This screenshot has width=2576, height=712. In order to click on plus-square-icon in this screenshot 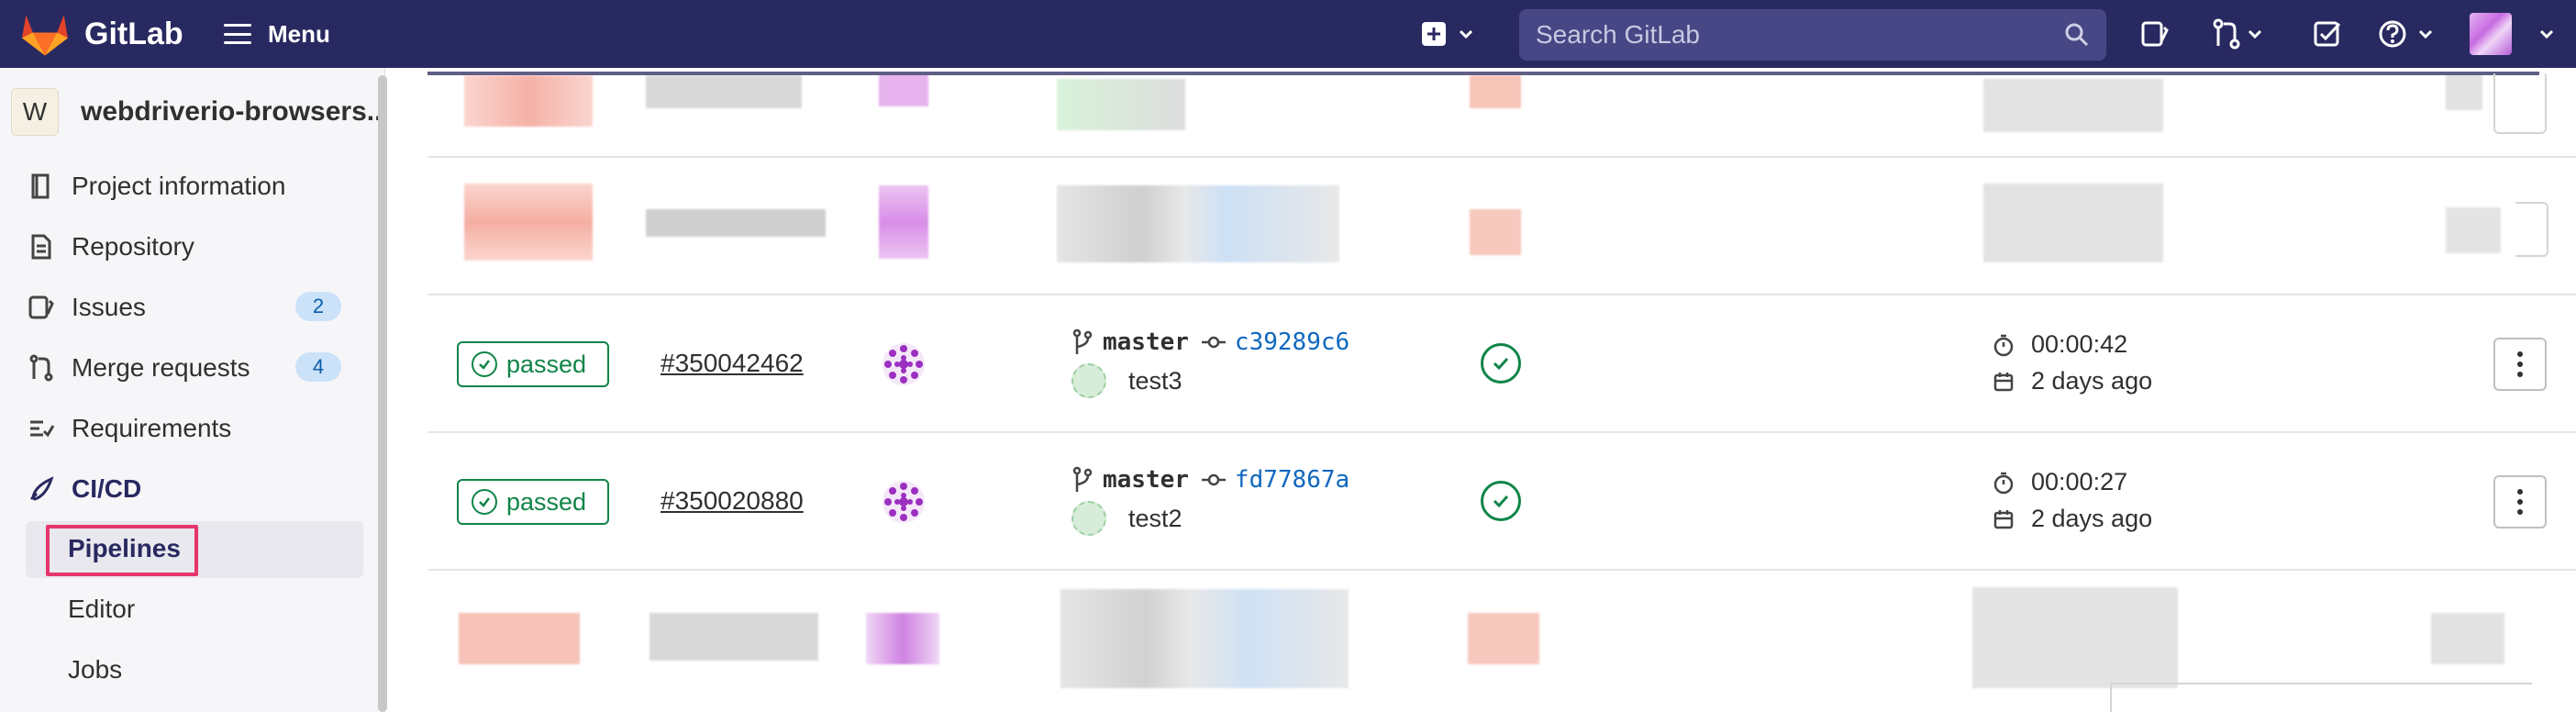, I will do `click(1447, 34)`.